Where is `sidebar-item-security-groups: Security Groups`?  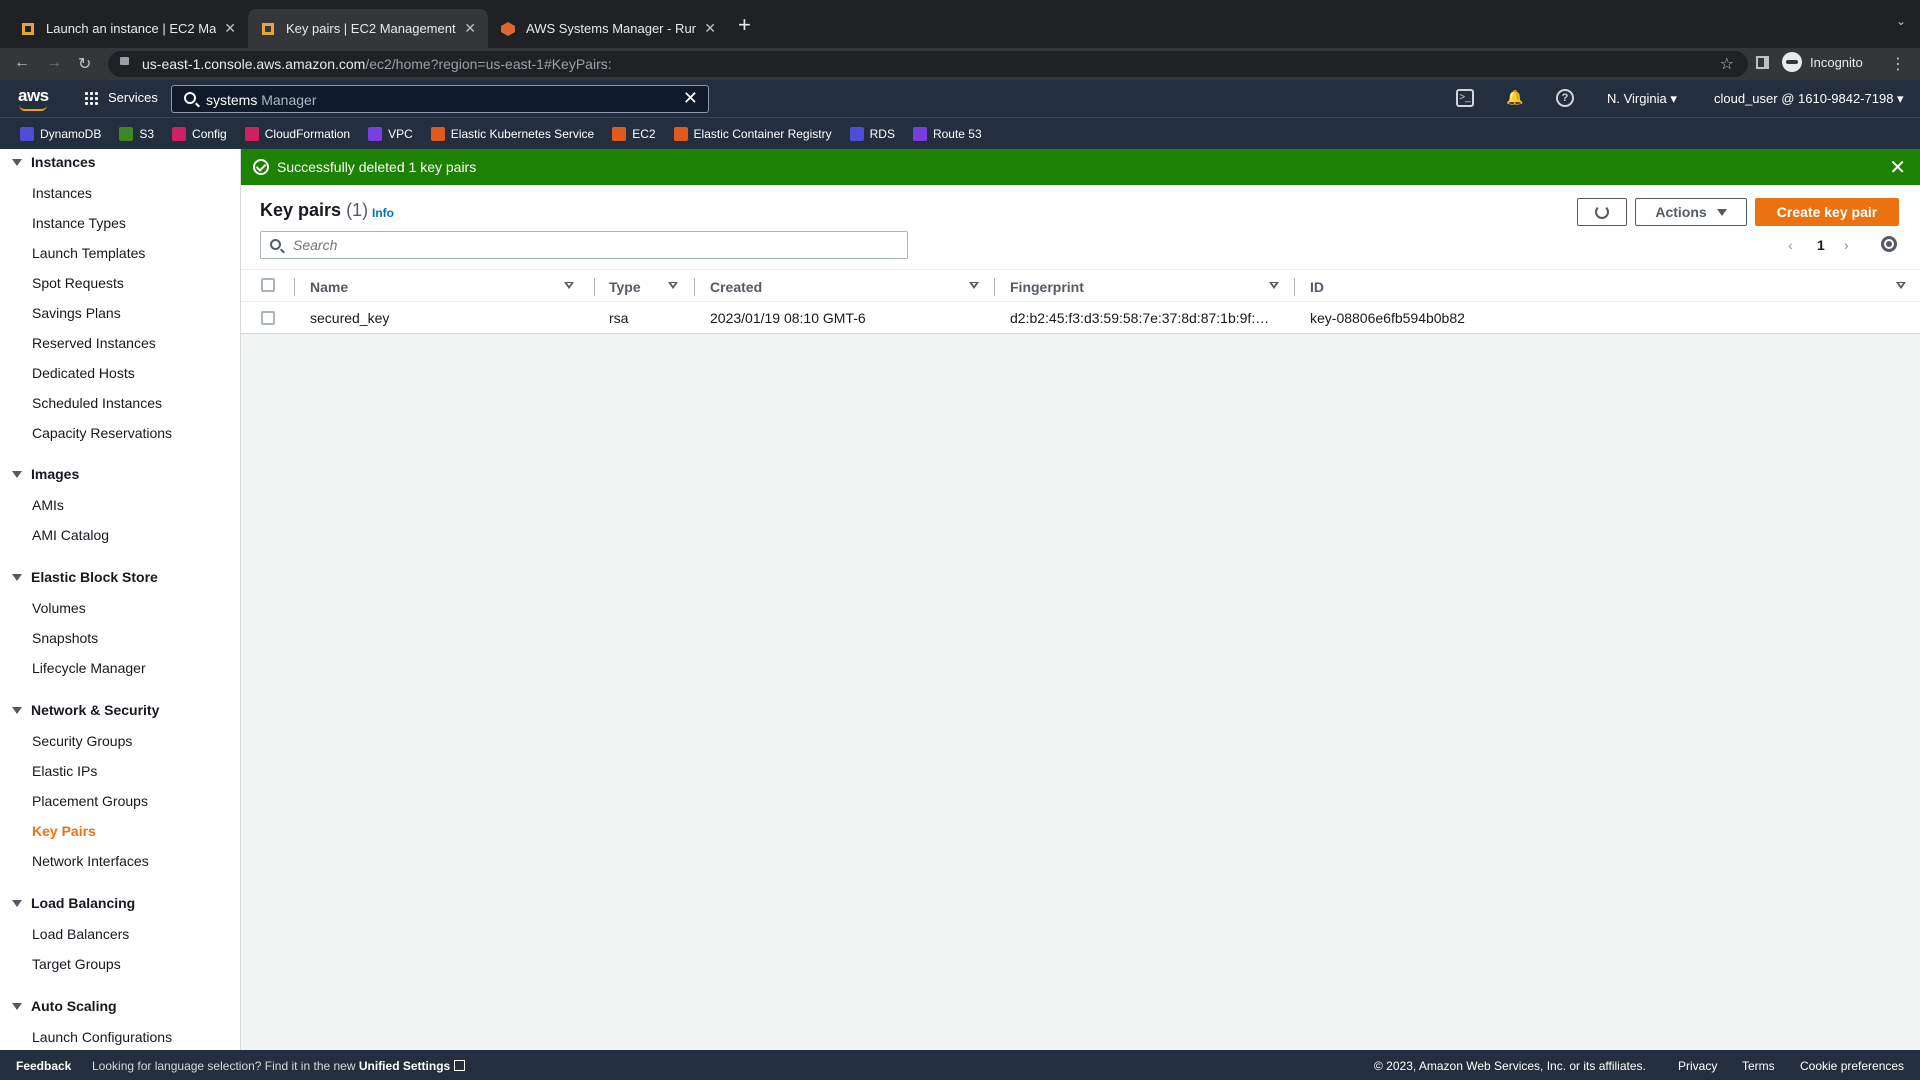
sidebar-item-security-groups: Security Groups is located at coordinates (82, 741).